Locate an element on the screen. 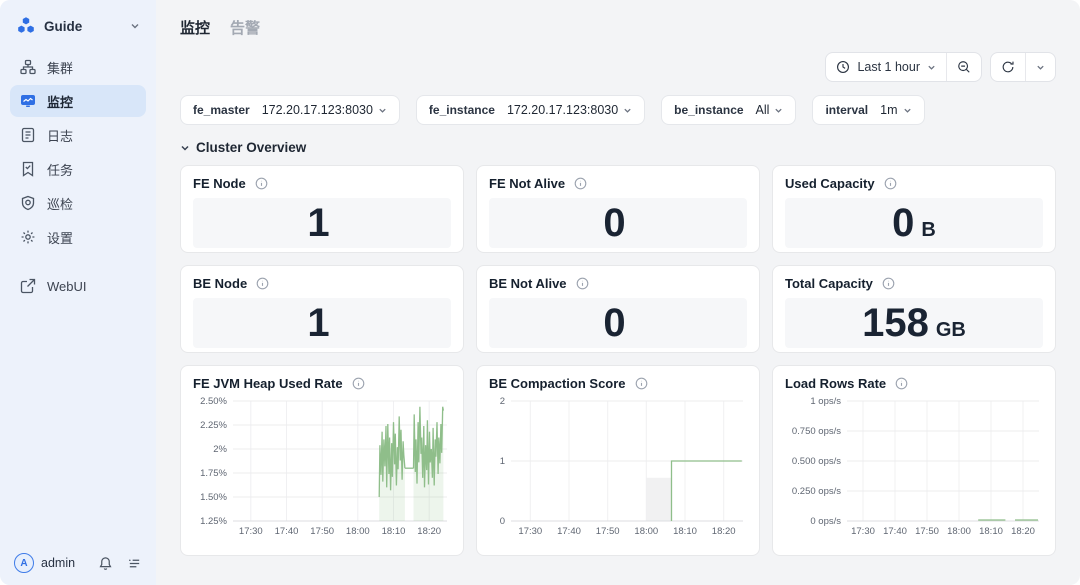  monitor-icon is located at coordinates (28, 101).